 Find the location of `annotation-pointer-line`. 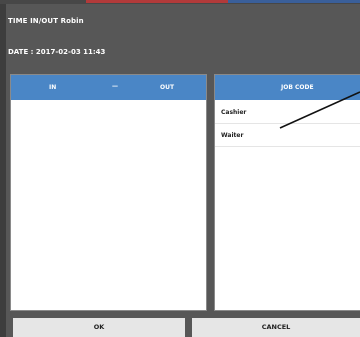

annotation-pointer-line is located at coordinates (319, 110).